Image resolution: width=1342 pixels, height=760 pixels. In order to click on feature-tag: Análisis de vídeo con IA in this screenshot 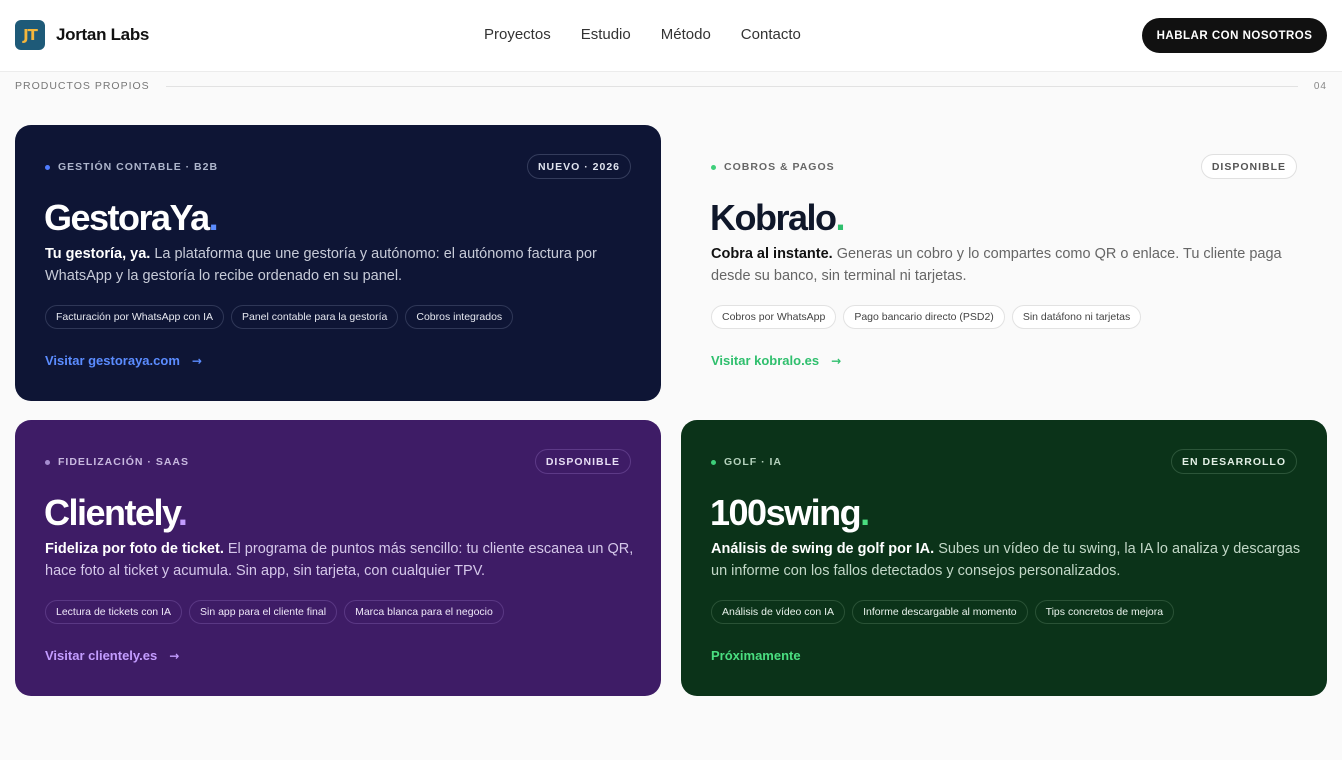, I will do `click(778, 612)`.